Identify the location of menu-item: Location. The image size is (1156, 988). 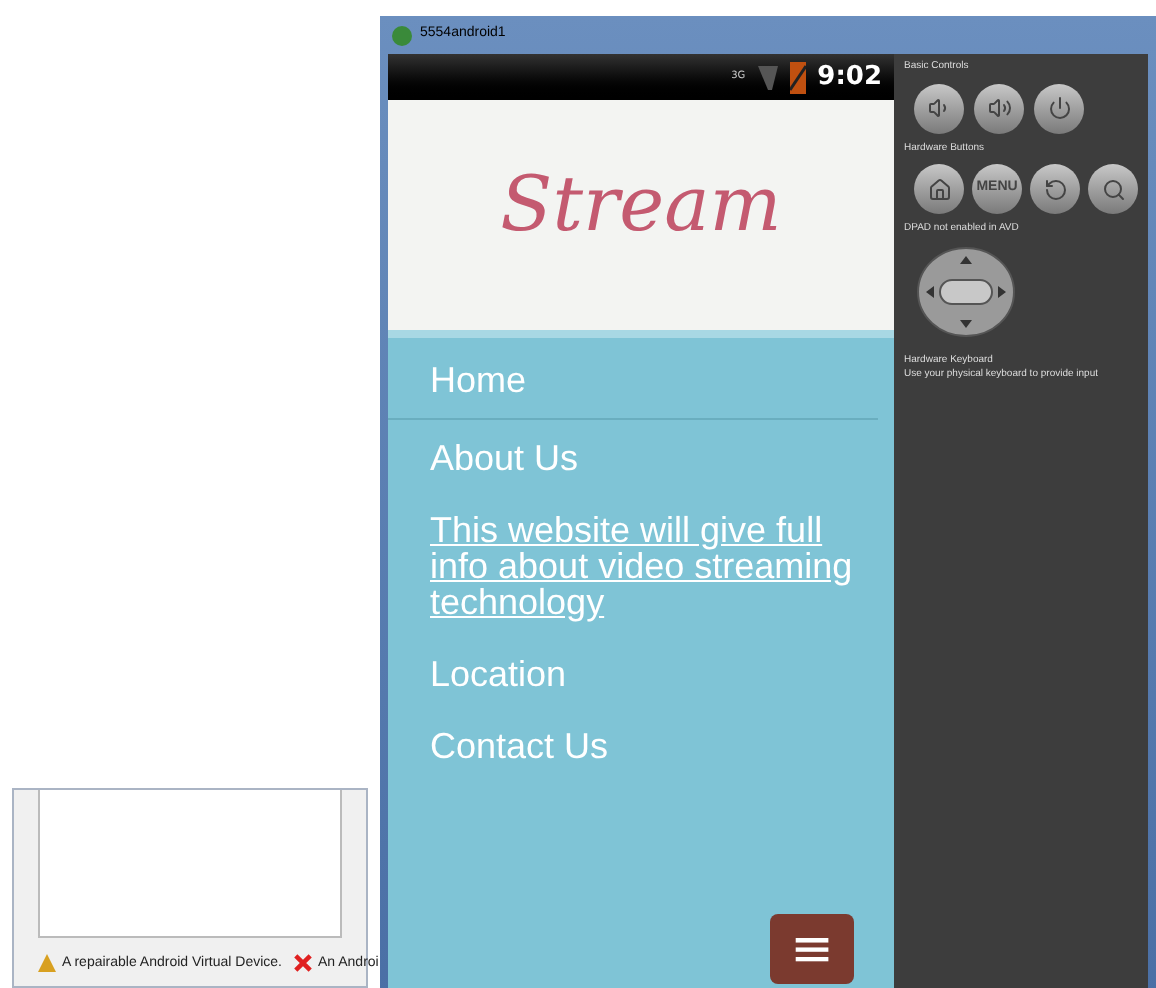
(654, 674).